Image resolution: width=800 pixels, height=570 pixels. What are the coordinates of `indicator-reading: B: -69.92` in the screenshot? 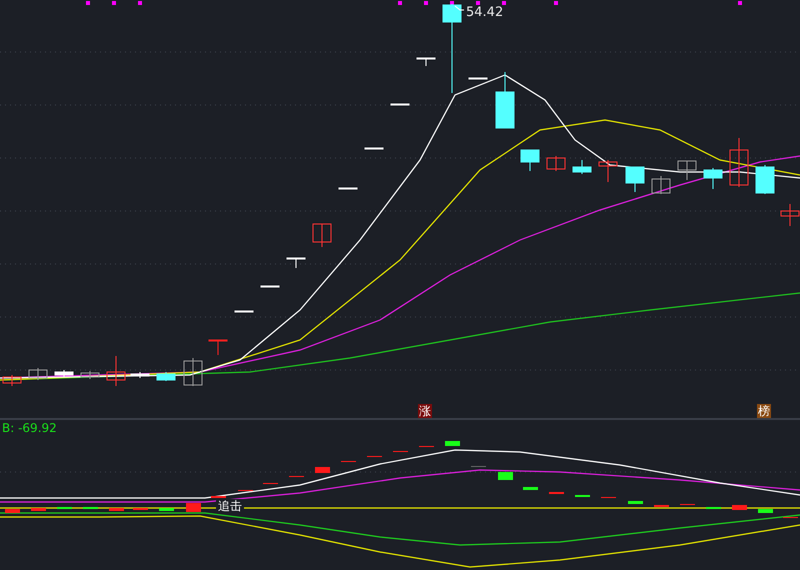 It's located at (29, 428).